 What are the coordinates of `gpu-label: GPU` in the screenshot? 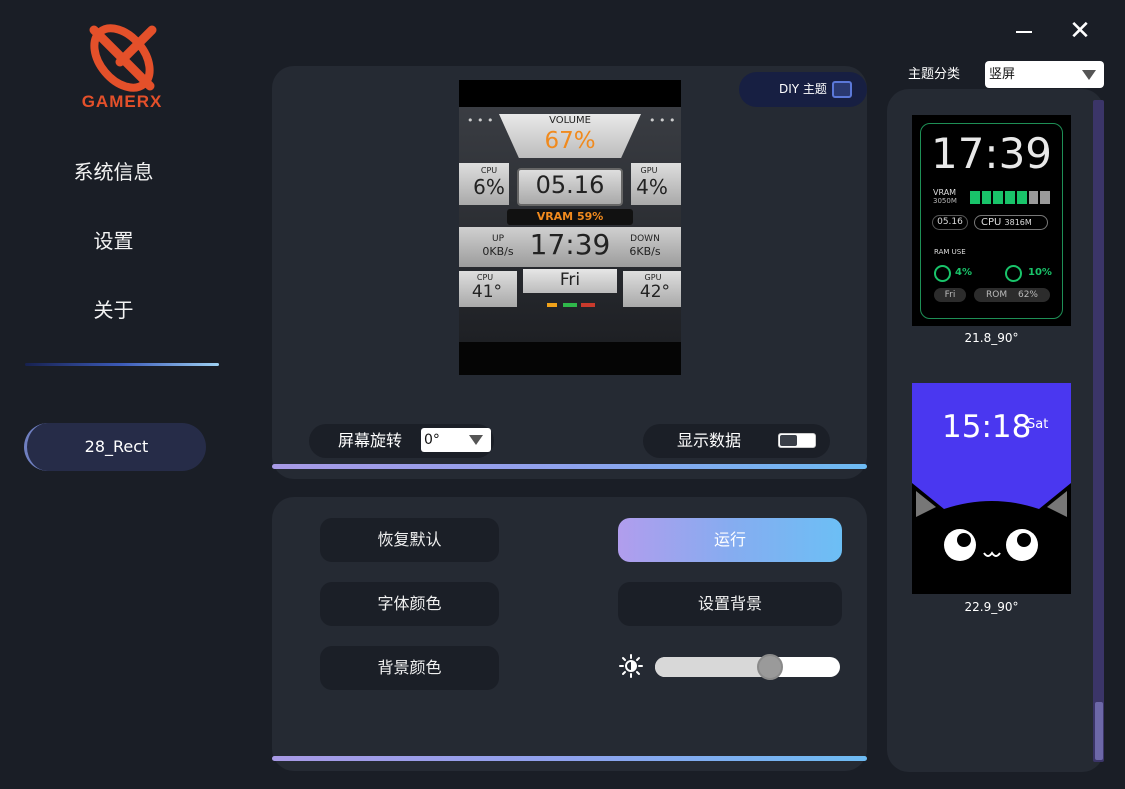 It's located at (649, 170).